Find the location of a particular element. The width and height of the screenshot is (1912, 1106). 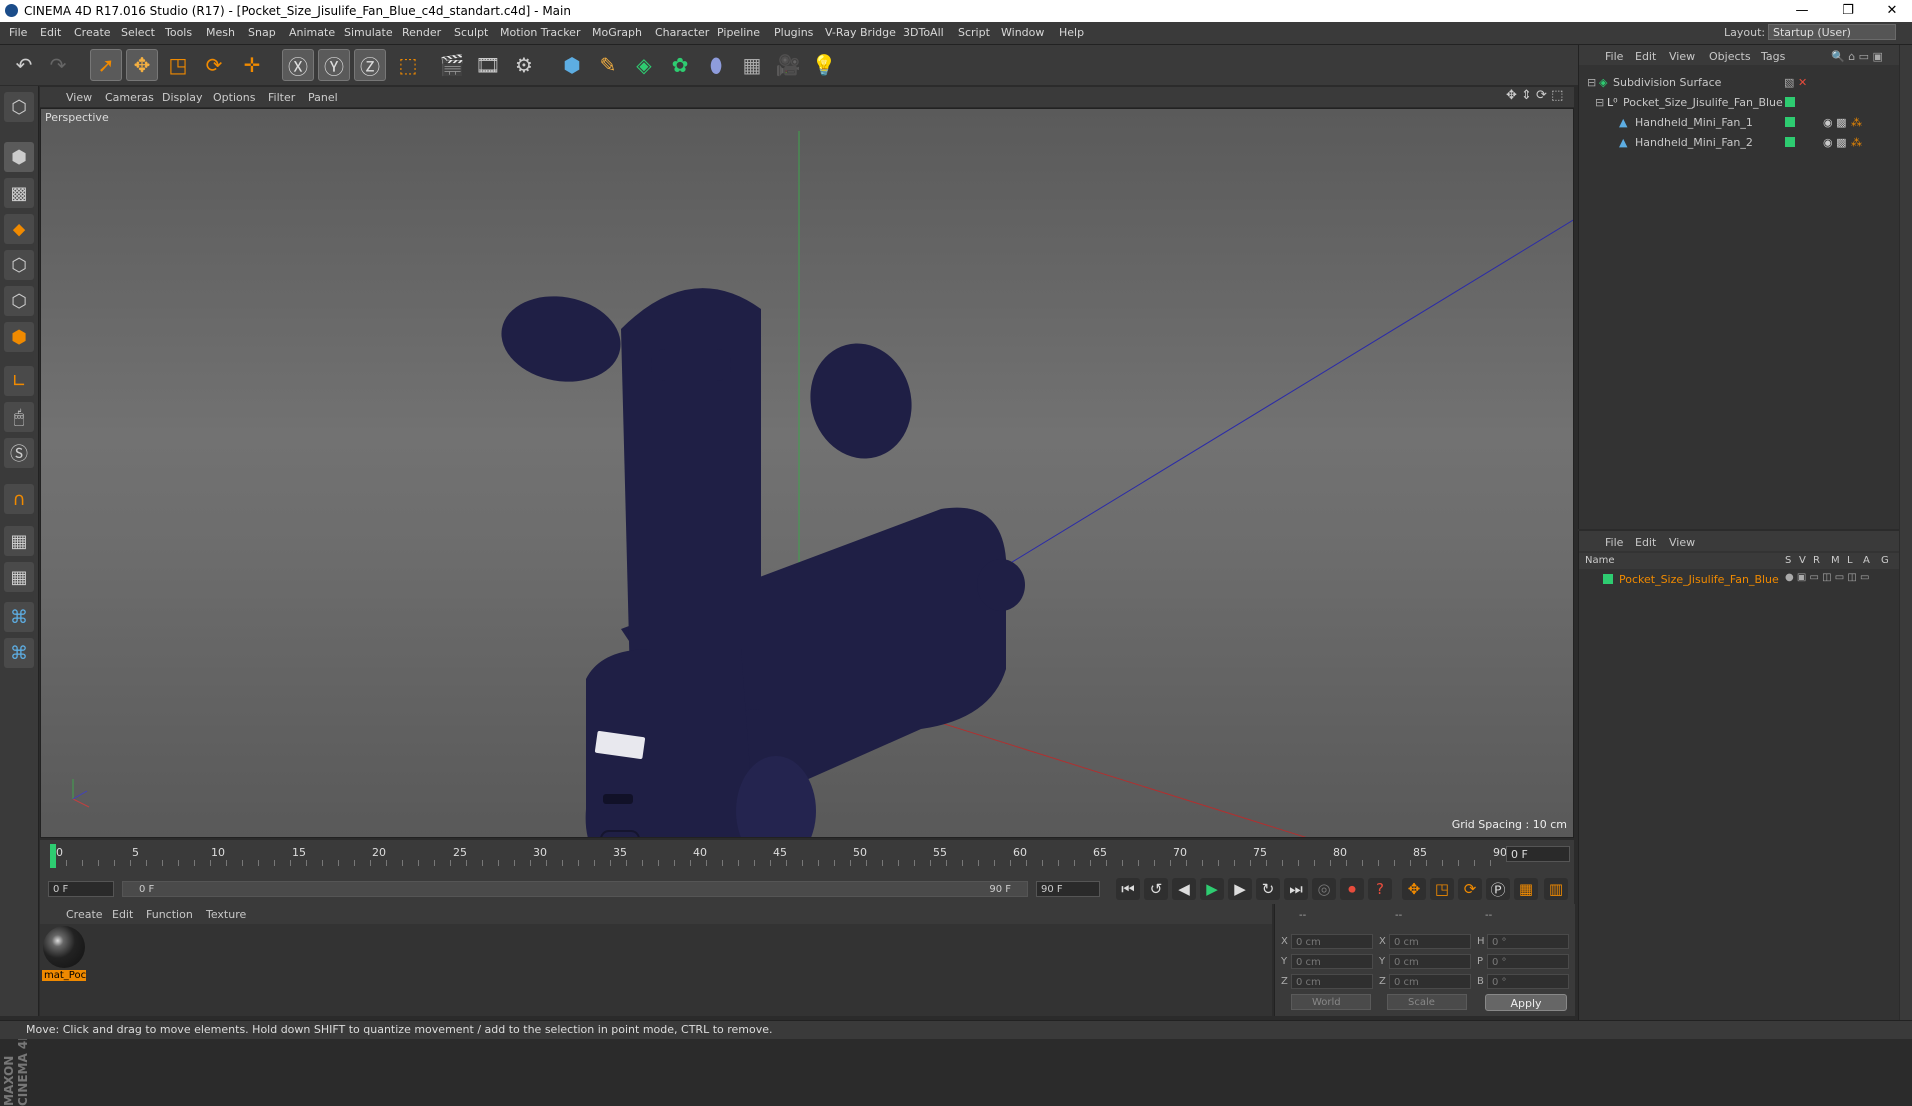

scale-tool-icon: ◳ is located at coordinates (178, 65).